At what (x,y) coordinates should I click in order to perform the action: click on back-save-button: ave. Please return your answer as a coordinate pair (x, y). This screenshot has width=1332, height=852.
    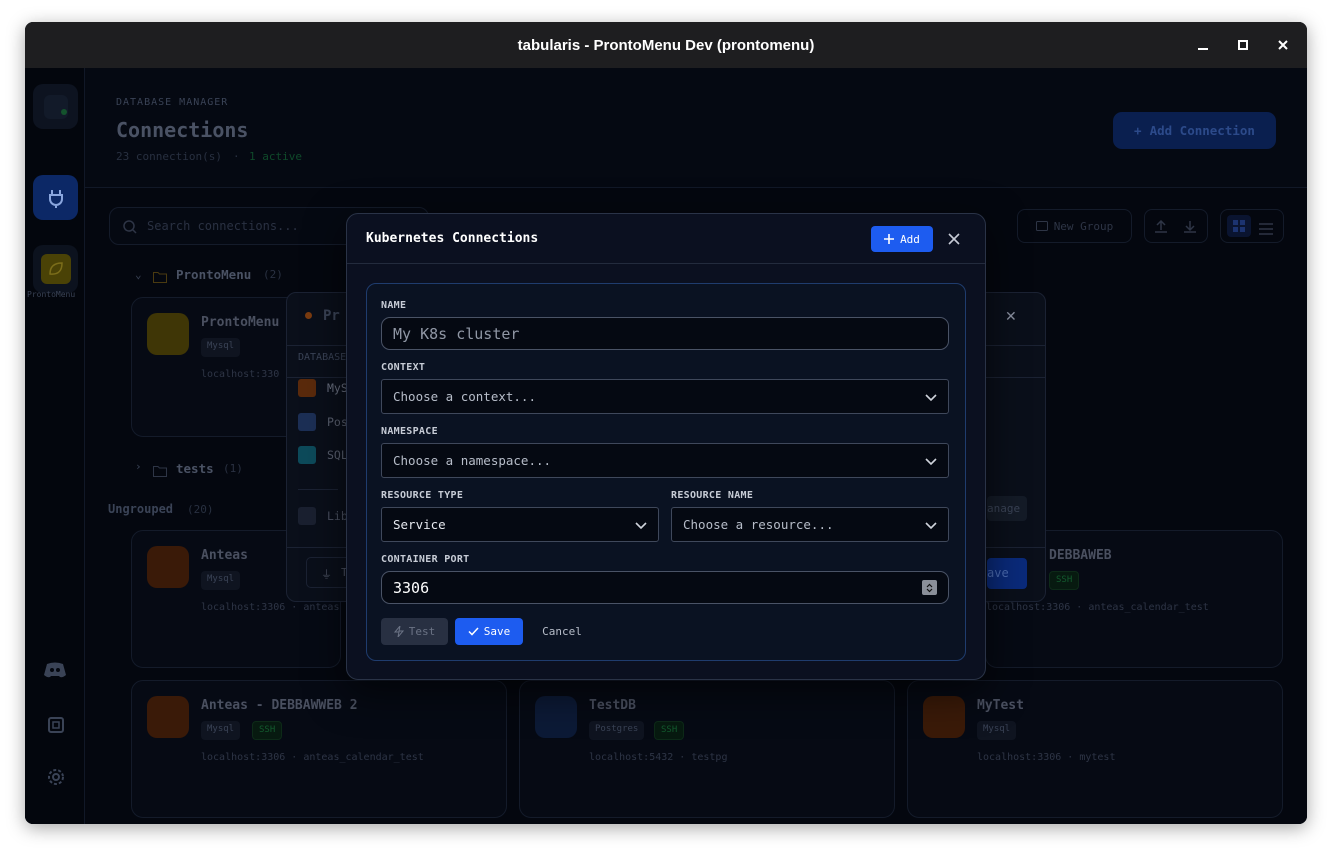
    Looking at the image, I should click on (1007, 573).